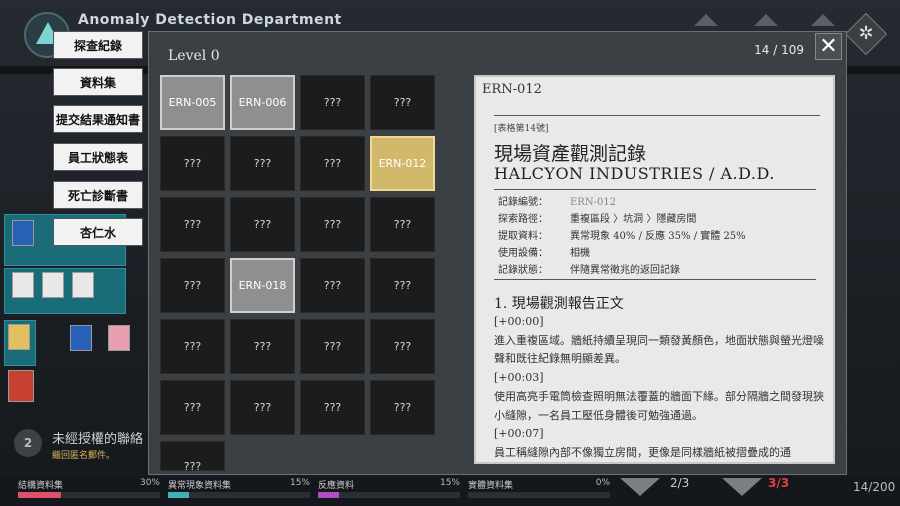 Image resolution: width=900 pixels, height=506 pixels. I want to click on record-counter: 14 / 109, so click(779, 50).